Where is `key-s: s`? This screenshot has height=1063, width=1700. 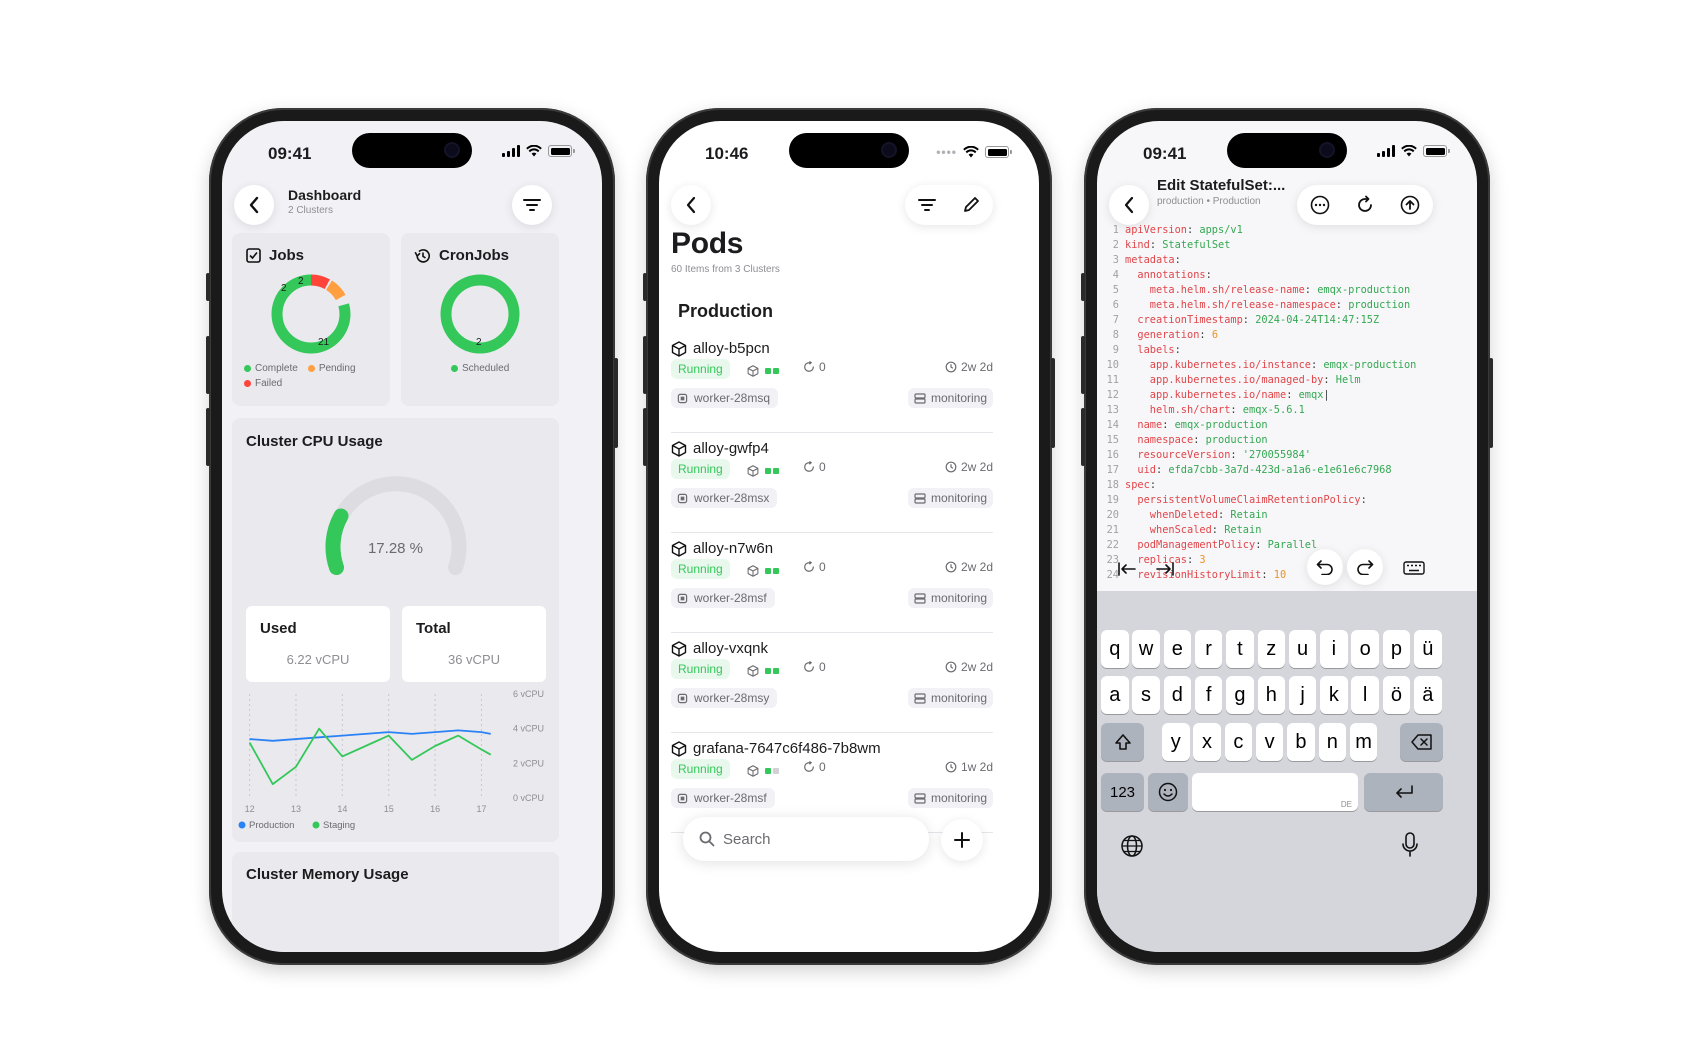
key-s: s is located at coordinates (1146, 695).